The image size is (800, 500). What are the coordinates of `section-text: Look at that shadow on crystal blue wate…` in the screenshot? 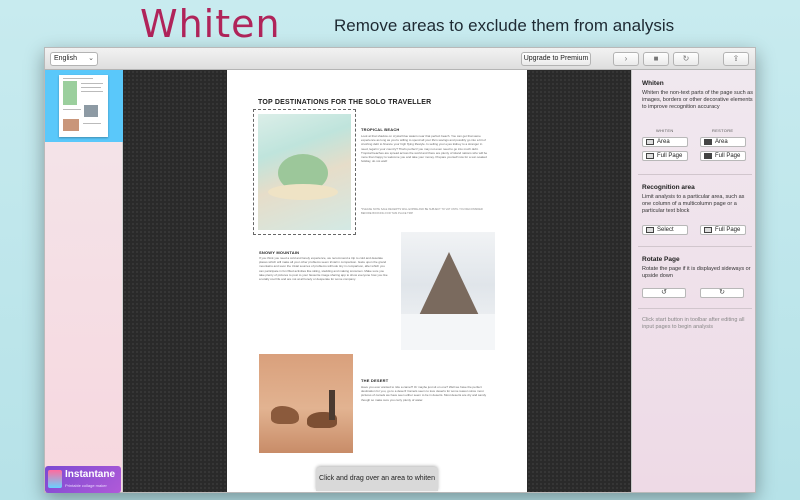 It's located at (424, 149).